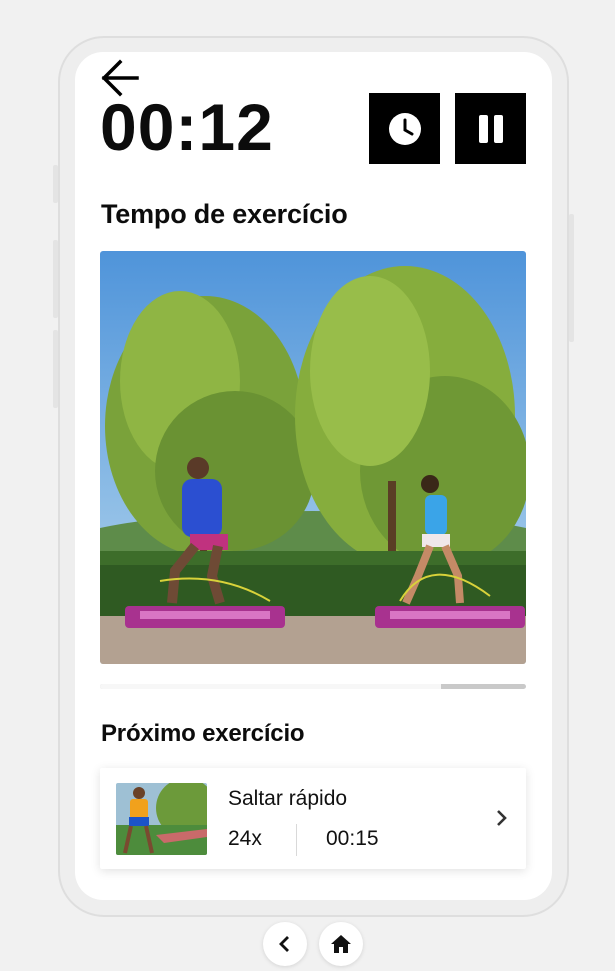  I want to click on elapsed-timer: 00:12, so click(187, 127).